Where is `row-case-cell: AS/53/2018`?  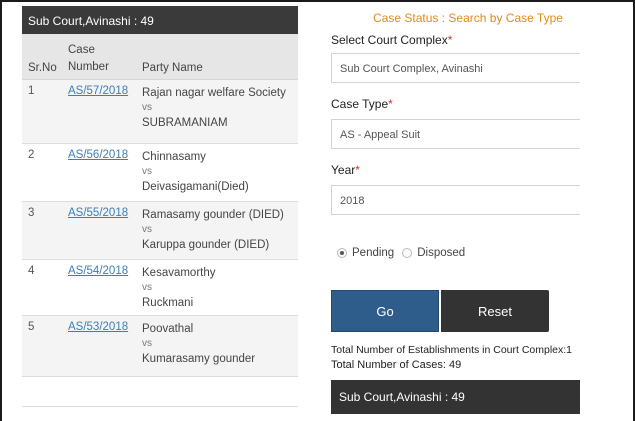 row-case-cell: AS/53/2018 is located at coordinates (99, 346).